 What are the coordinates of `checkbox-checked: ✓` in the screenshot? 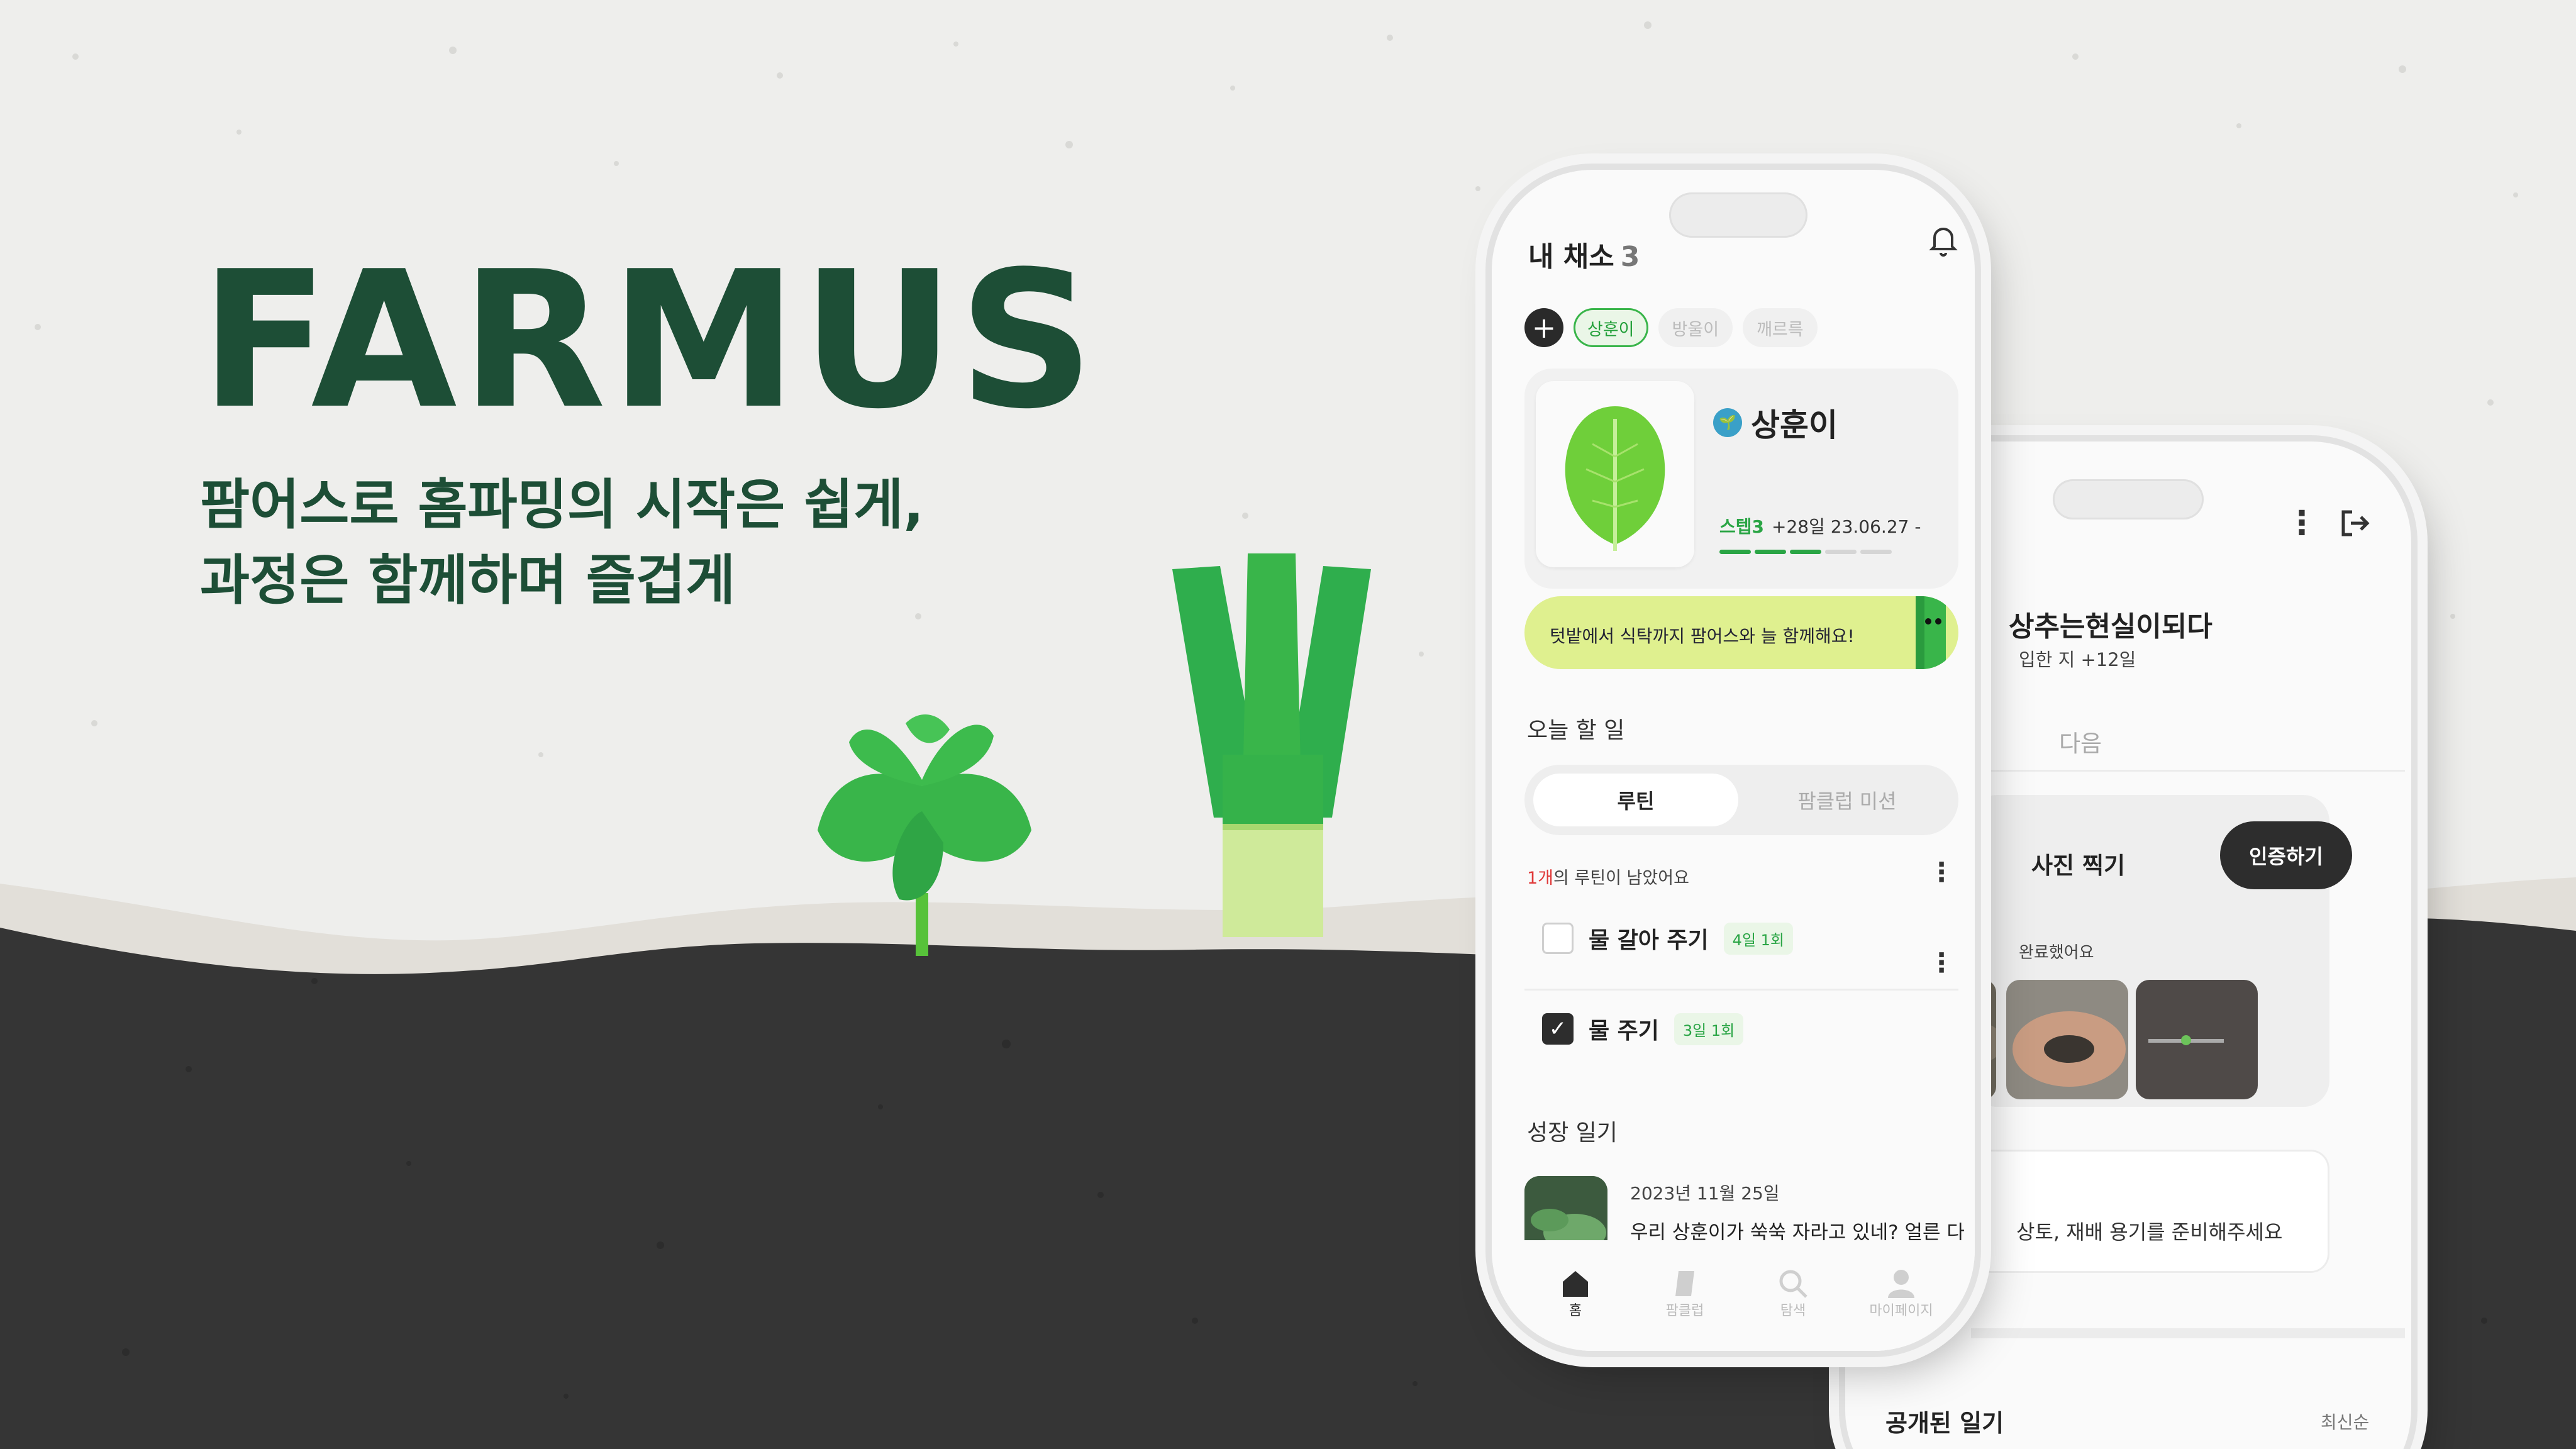 It's located at (1558, 1029).